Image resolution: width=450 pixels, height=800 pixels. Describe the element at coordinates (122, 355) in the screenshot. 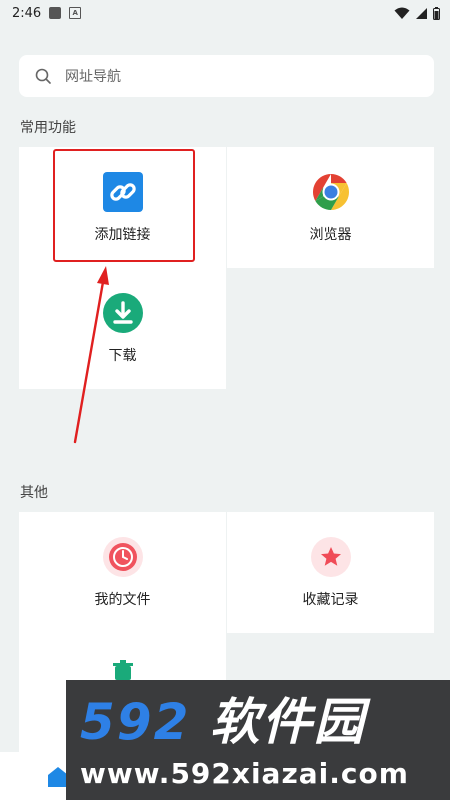

I see `download-label: 下载` at that location.